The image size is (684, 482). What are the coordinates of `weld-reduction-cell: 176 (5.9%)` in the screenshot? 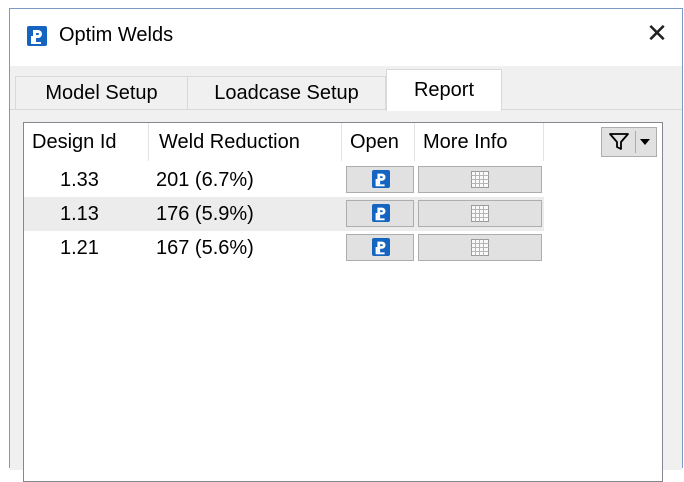 It's located at (205, 214).